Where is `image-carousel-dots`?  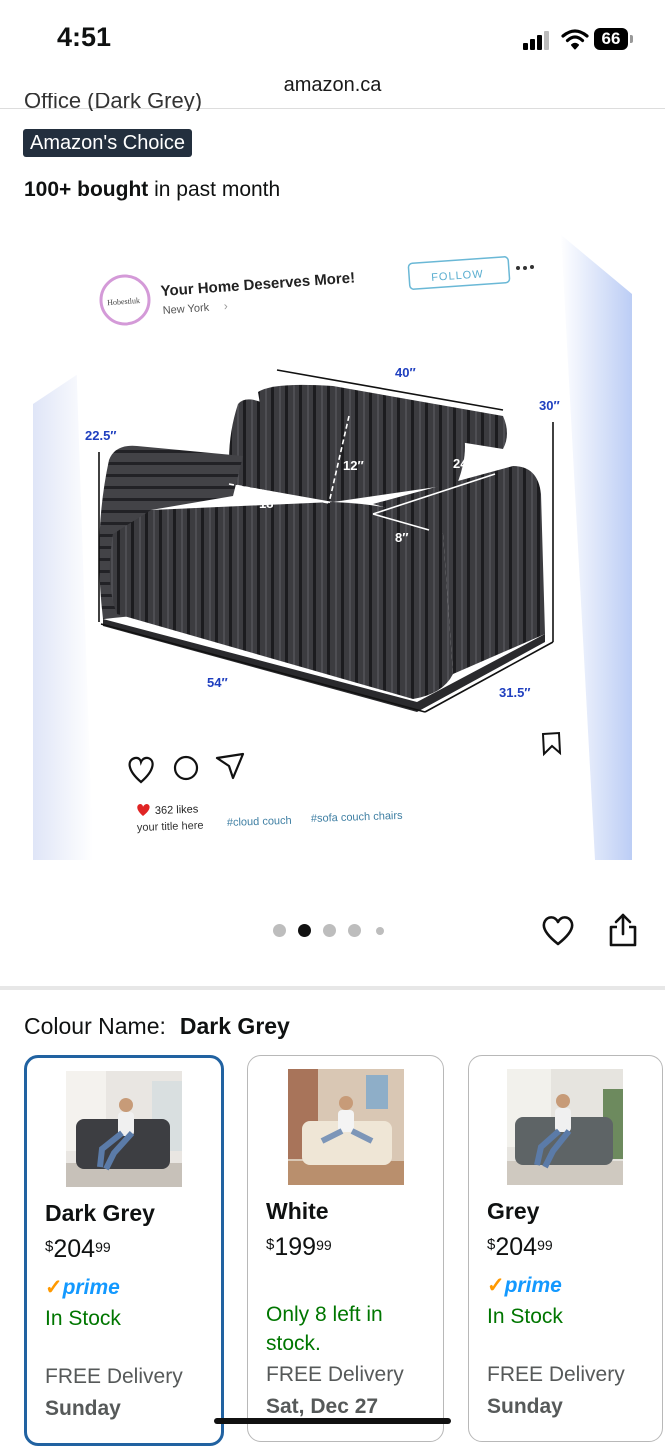
image-carousel-dots is located at coordinates (333, 931).